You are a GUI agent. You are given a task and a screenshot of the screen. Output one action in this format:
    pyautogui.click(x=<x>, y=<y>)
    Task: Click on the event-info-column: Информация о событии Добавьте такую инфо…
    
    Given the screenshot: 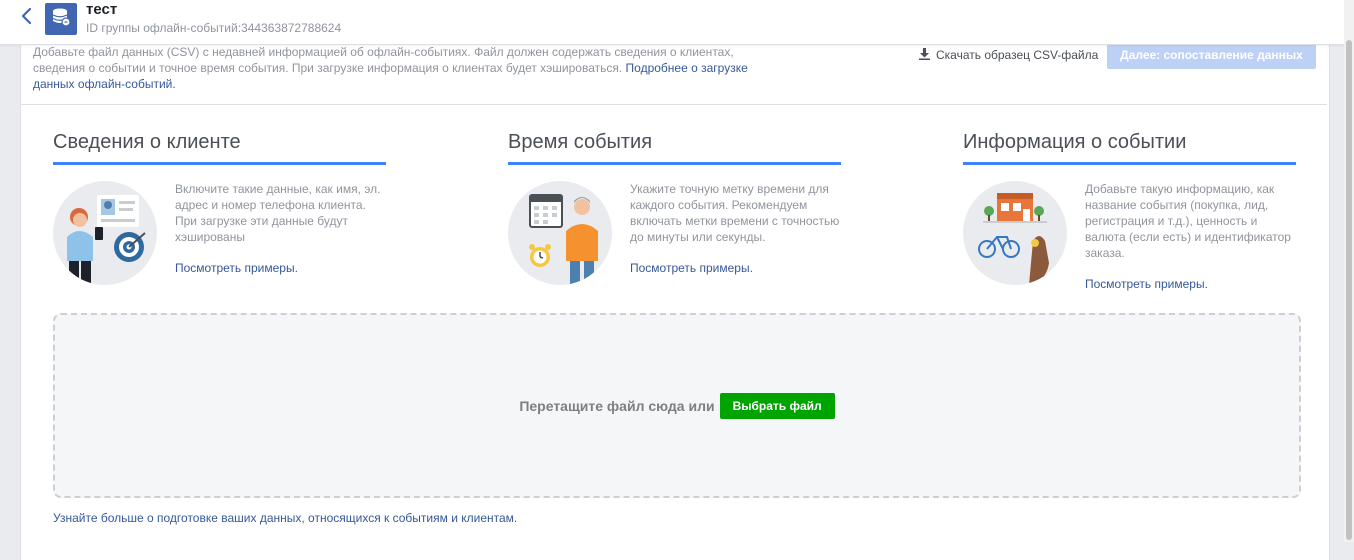 What is the action you would take?
    pyautogui.click(x=1130, y=220)
    